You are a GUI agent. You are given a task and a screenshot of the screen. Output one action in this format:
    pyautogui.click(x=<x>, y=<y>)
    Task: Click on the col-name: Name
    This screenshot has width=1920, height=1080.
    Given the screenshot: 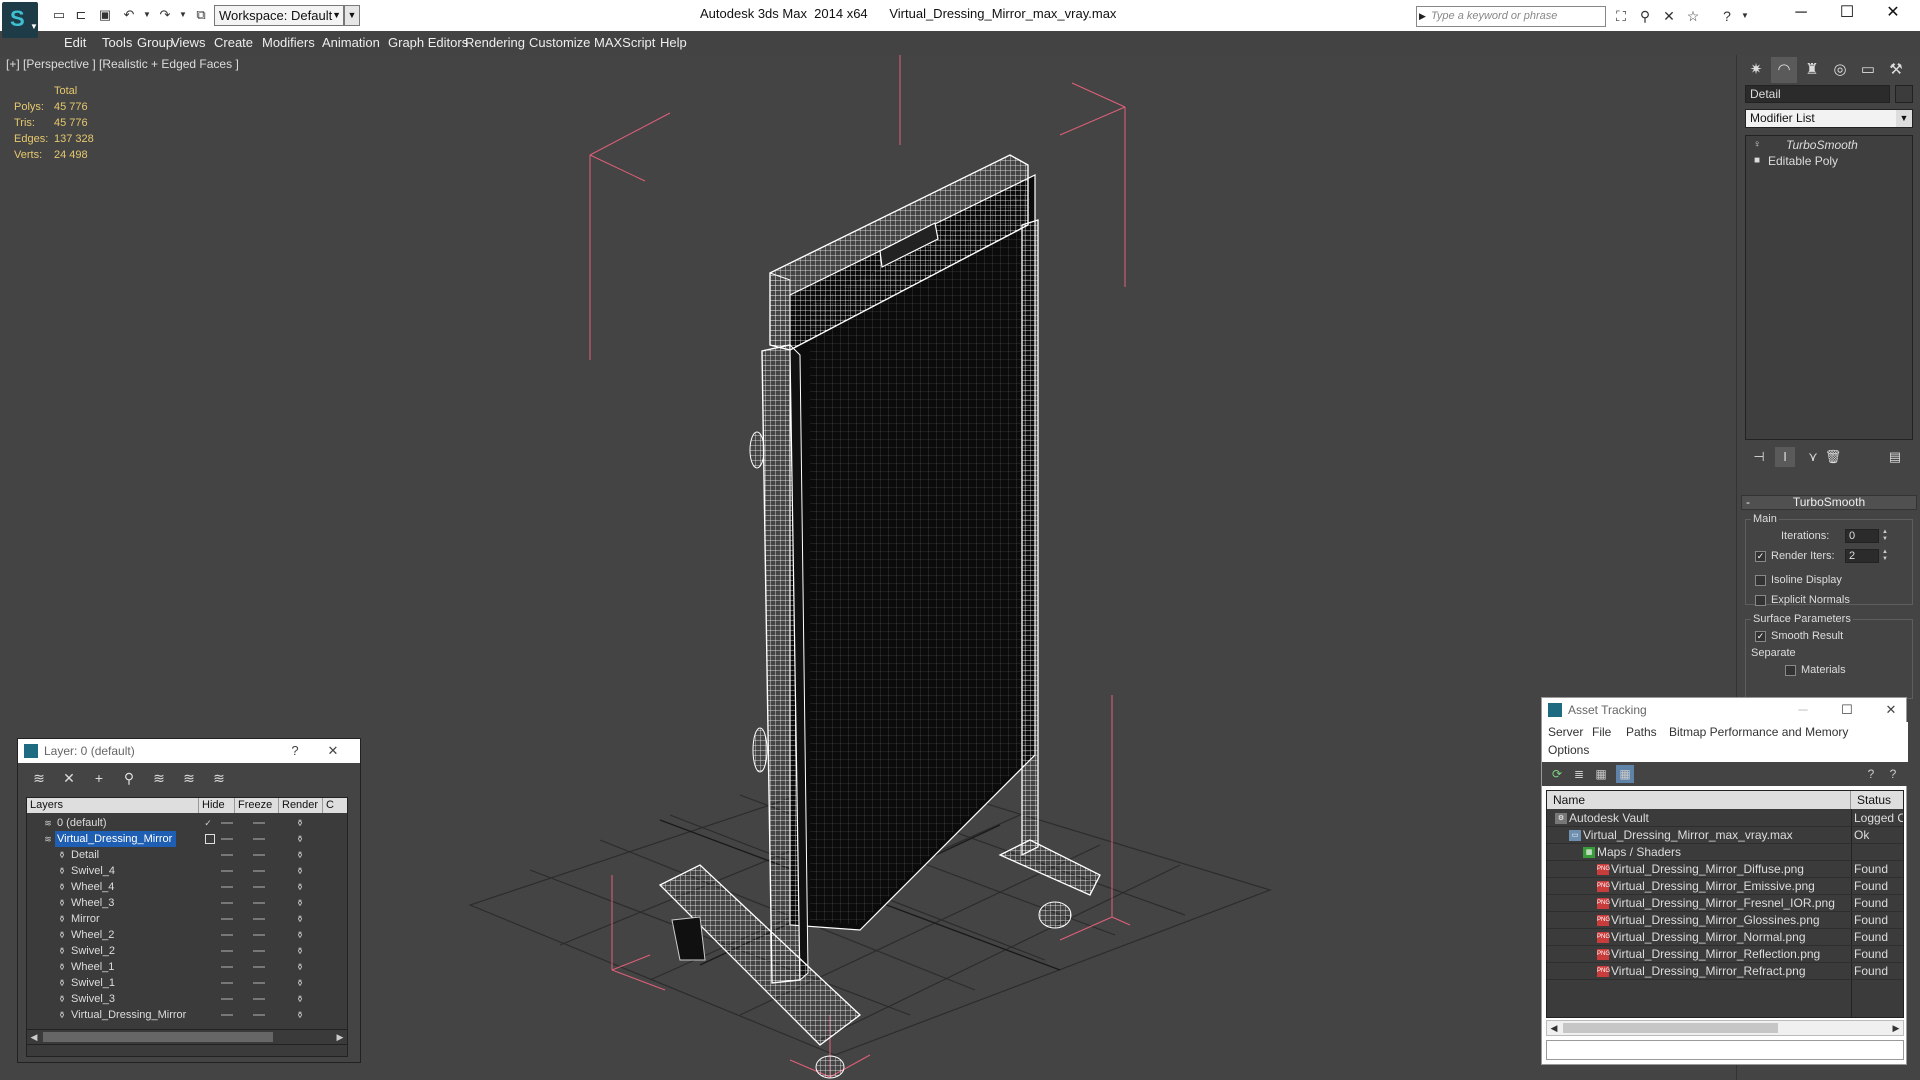 What is the action you would take?
    pyautogui.click(x=1699, y=800)
    